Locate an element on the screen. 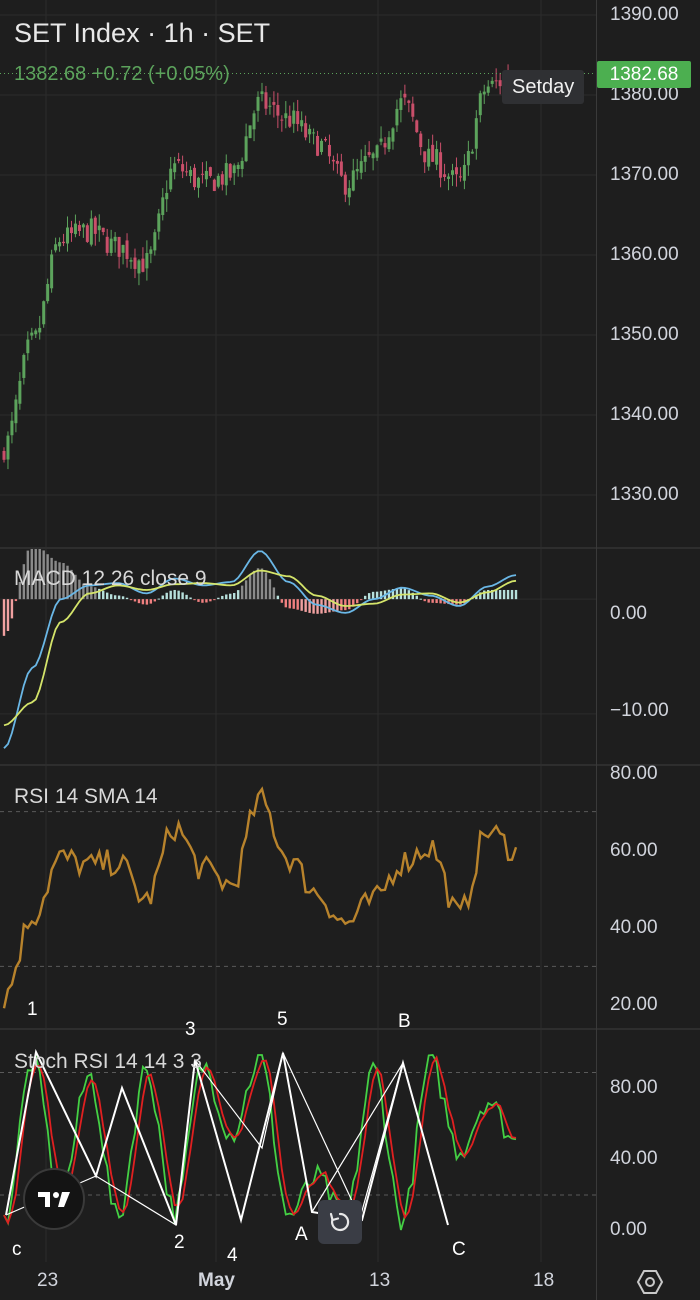  settings-hexagon-icon is located at coordinates (650, 1282).